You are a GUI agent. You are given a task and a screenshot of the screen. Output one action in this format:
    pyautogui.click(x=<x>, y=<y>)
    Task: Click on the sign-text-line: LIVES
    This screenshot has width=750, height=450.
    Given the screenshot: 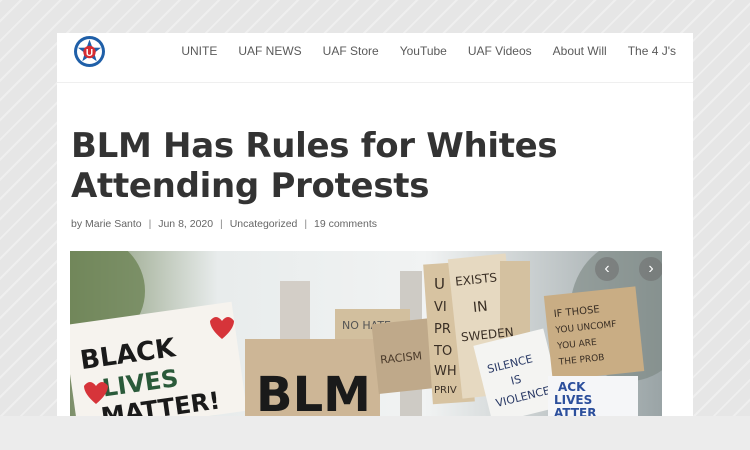 What is the action you would take?
    pyautogui.click(x=573, y=400)
    